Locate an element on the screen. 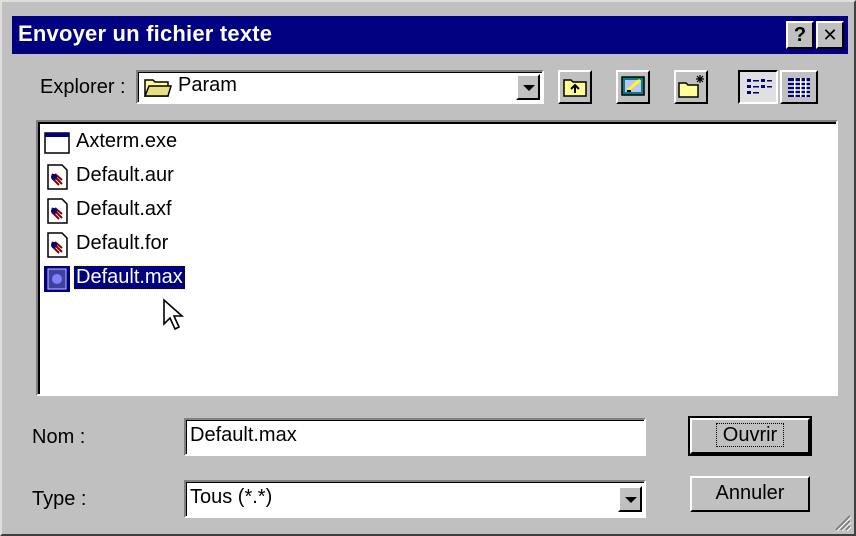 This screenshot has width=856, height=536. list-view-button is located at coordinates (758, 87).